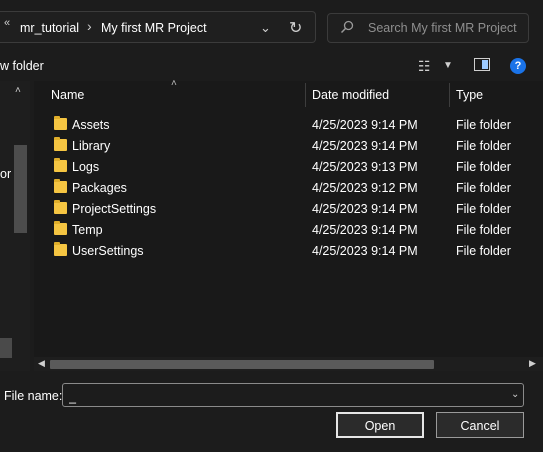 The height and width of the screenshot is (452, 543). Describe the element at coordinates (295, 28) in the screenshot. I see `refresh-icon: ↻` at that location.